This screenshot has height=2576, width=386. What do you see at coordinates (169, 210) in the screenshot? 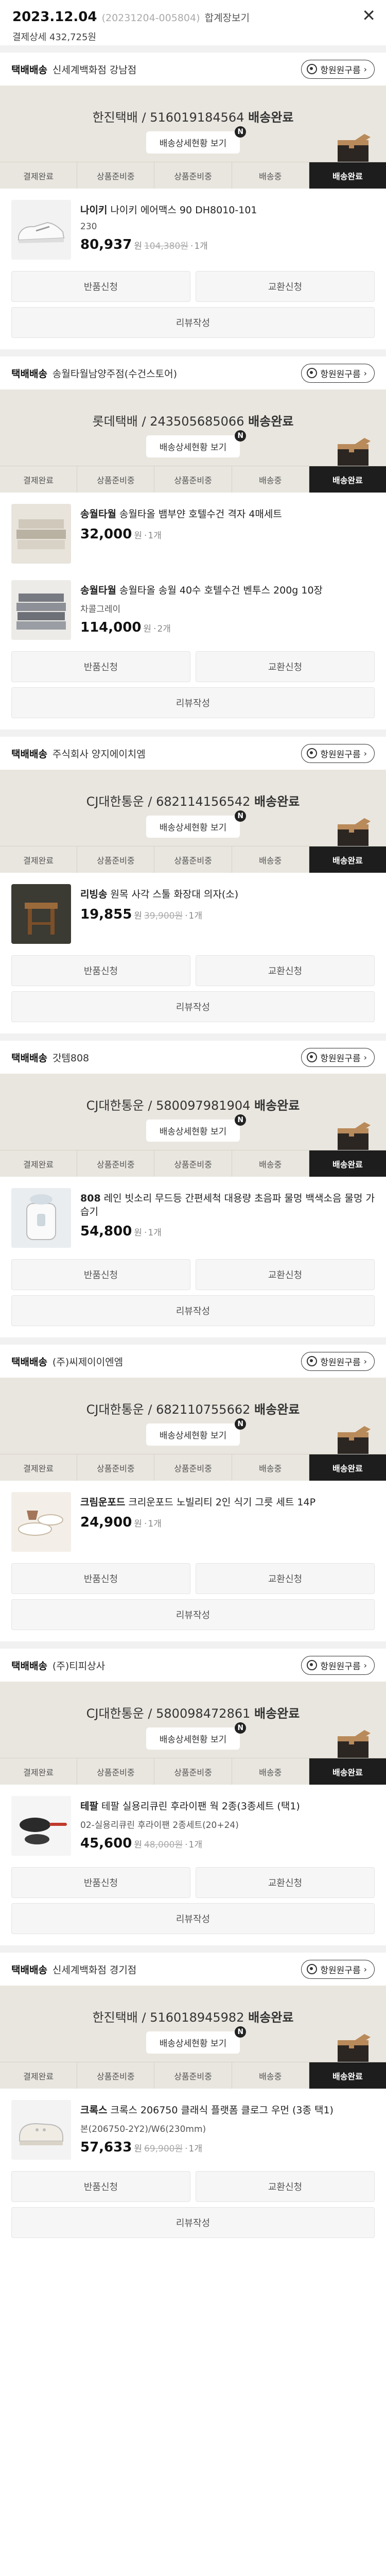
I see `product-name: 나이키 나이키 에어맥스 90 DH8010-101` at bounding box center [169, 210].